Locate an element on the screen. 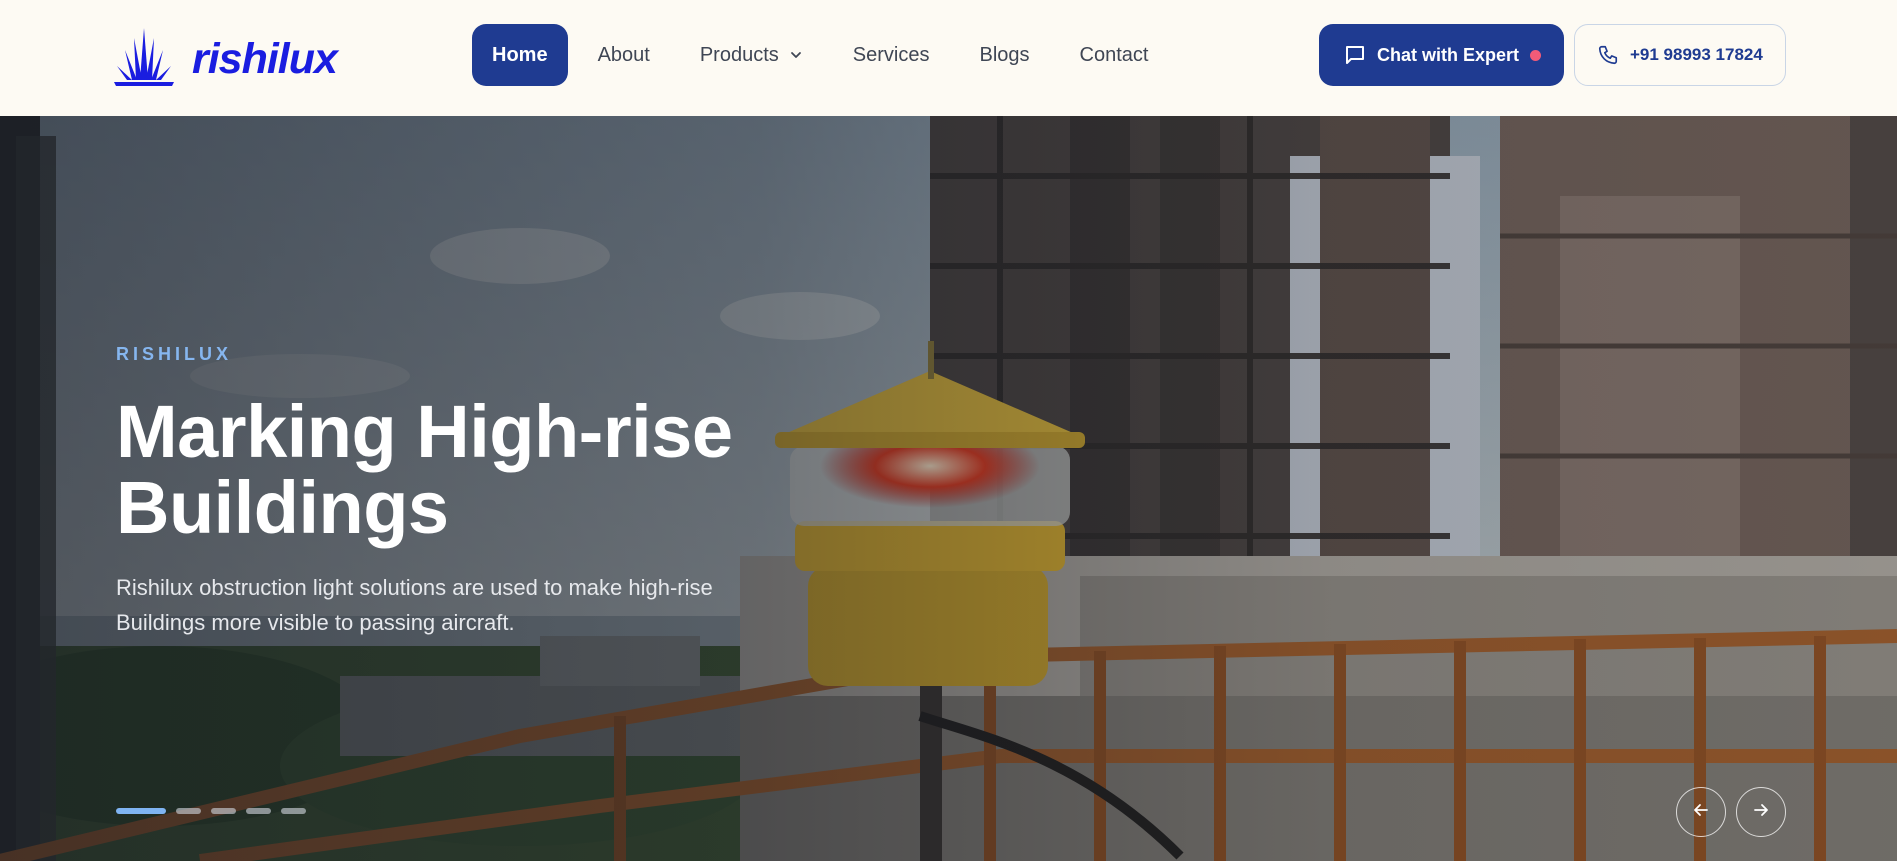  chat-button-label: Chat with Expert is located at coordinates (1448, 54).